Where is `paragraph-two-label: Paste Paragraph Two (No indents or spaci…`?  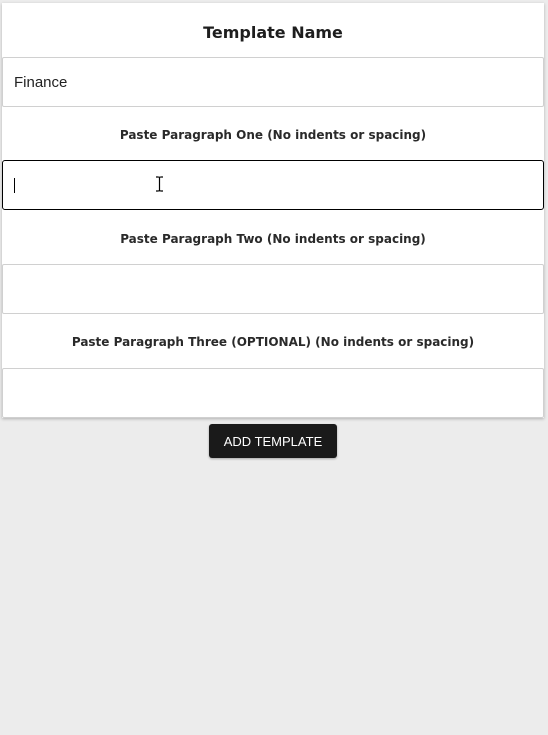 paragraph-two-label: Paste Paragraph Two (No indents or spaci… is located at coordinates (273, 239).